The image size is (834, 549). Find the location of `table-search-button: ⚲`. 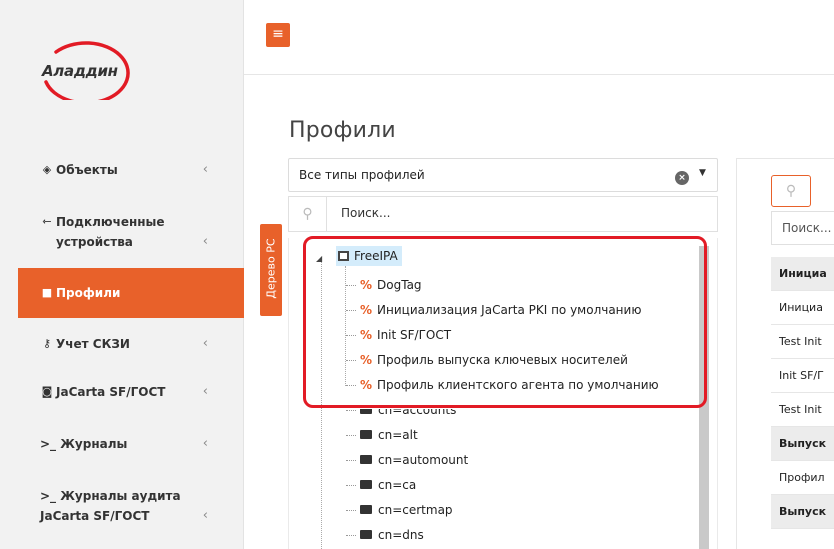

table-search-button: ⚲ is located at coordinates (791, 191).